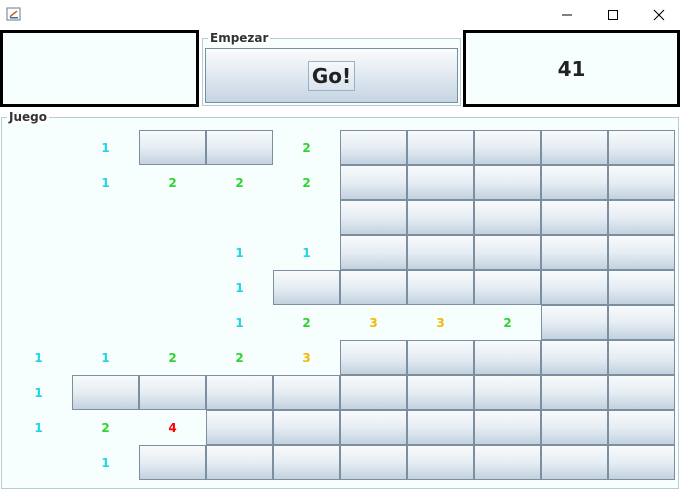 This screenshot has height=491, width=680. Describe the element at coordinates (658, 15) in the screenshot. I see `close-button` at that location.